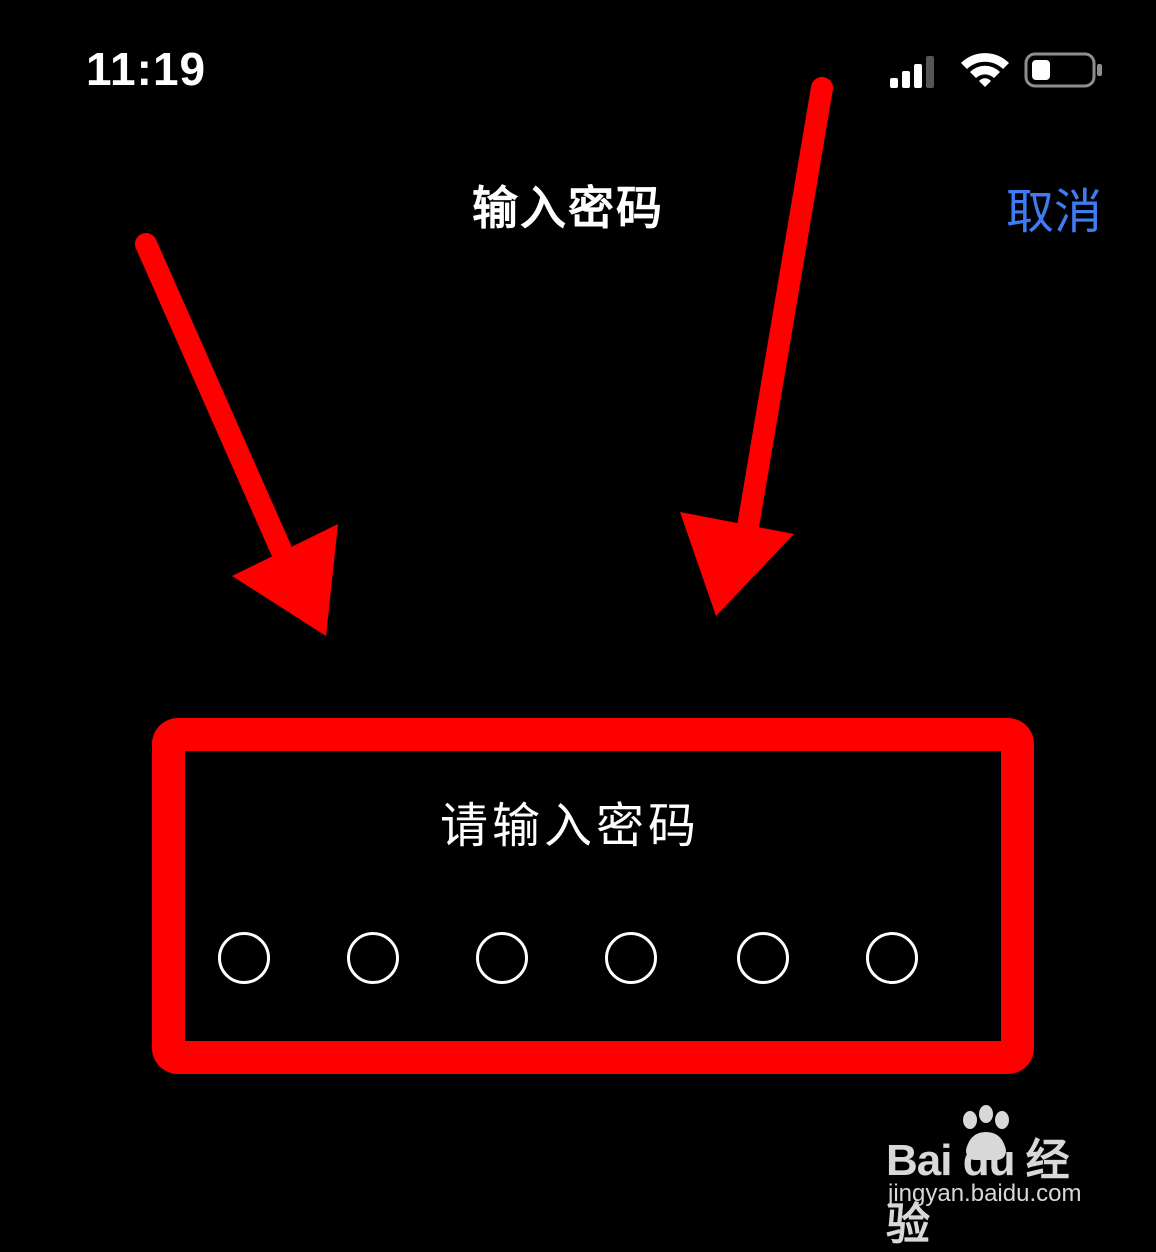  What do you see at coordinates (569, 826) in the screenshot?
I see `passcode-prompt: 请输入密码` at bounding box center [569, 826].